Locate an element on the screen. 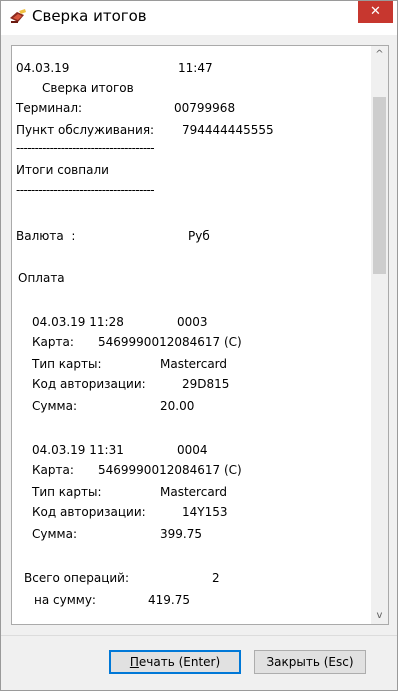  tx-amount-value: 399.75 is located at coordinates (181, 534).